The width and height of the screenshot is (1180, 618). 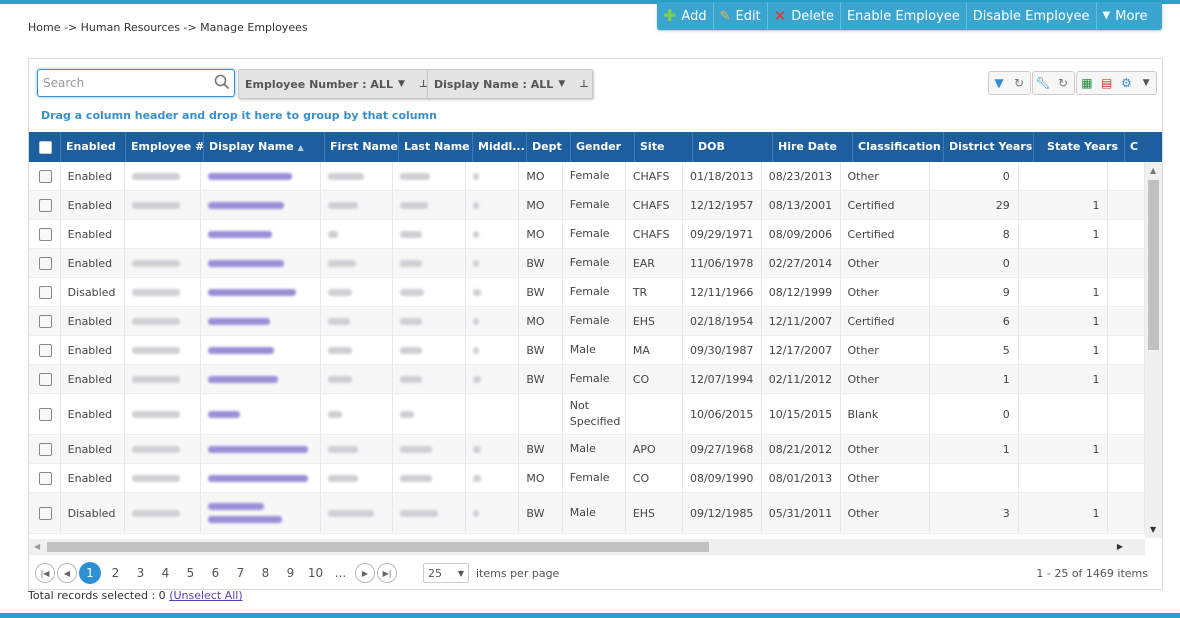 What do you see at coordinates (93, 147) in the screenshot?
I see `col-enabled: Enabled` at bounding box center [93, 147].